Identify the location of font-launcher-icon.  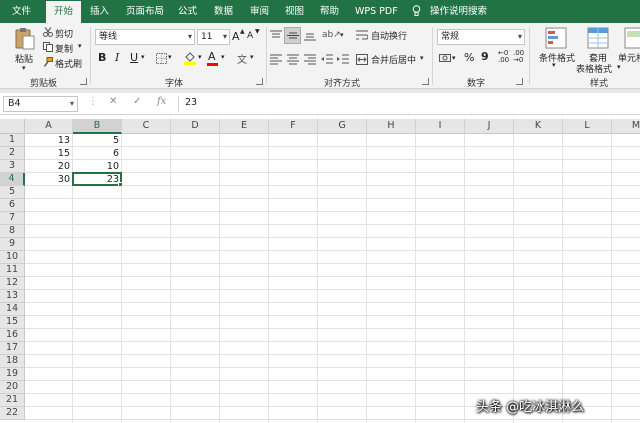
(259, 81).